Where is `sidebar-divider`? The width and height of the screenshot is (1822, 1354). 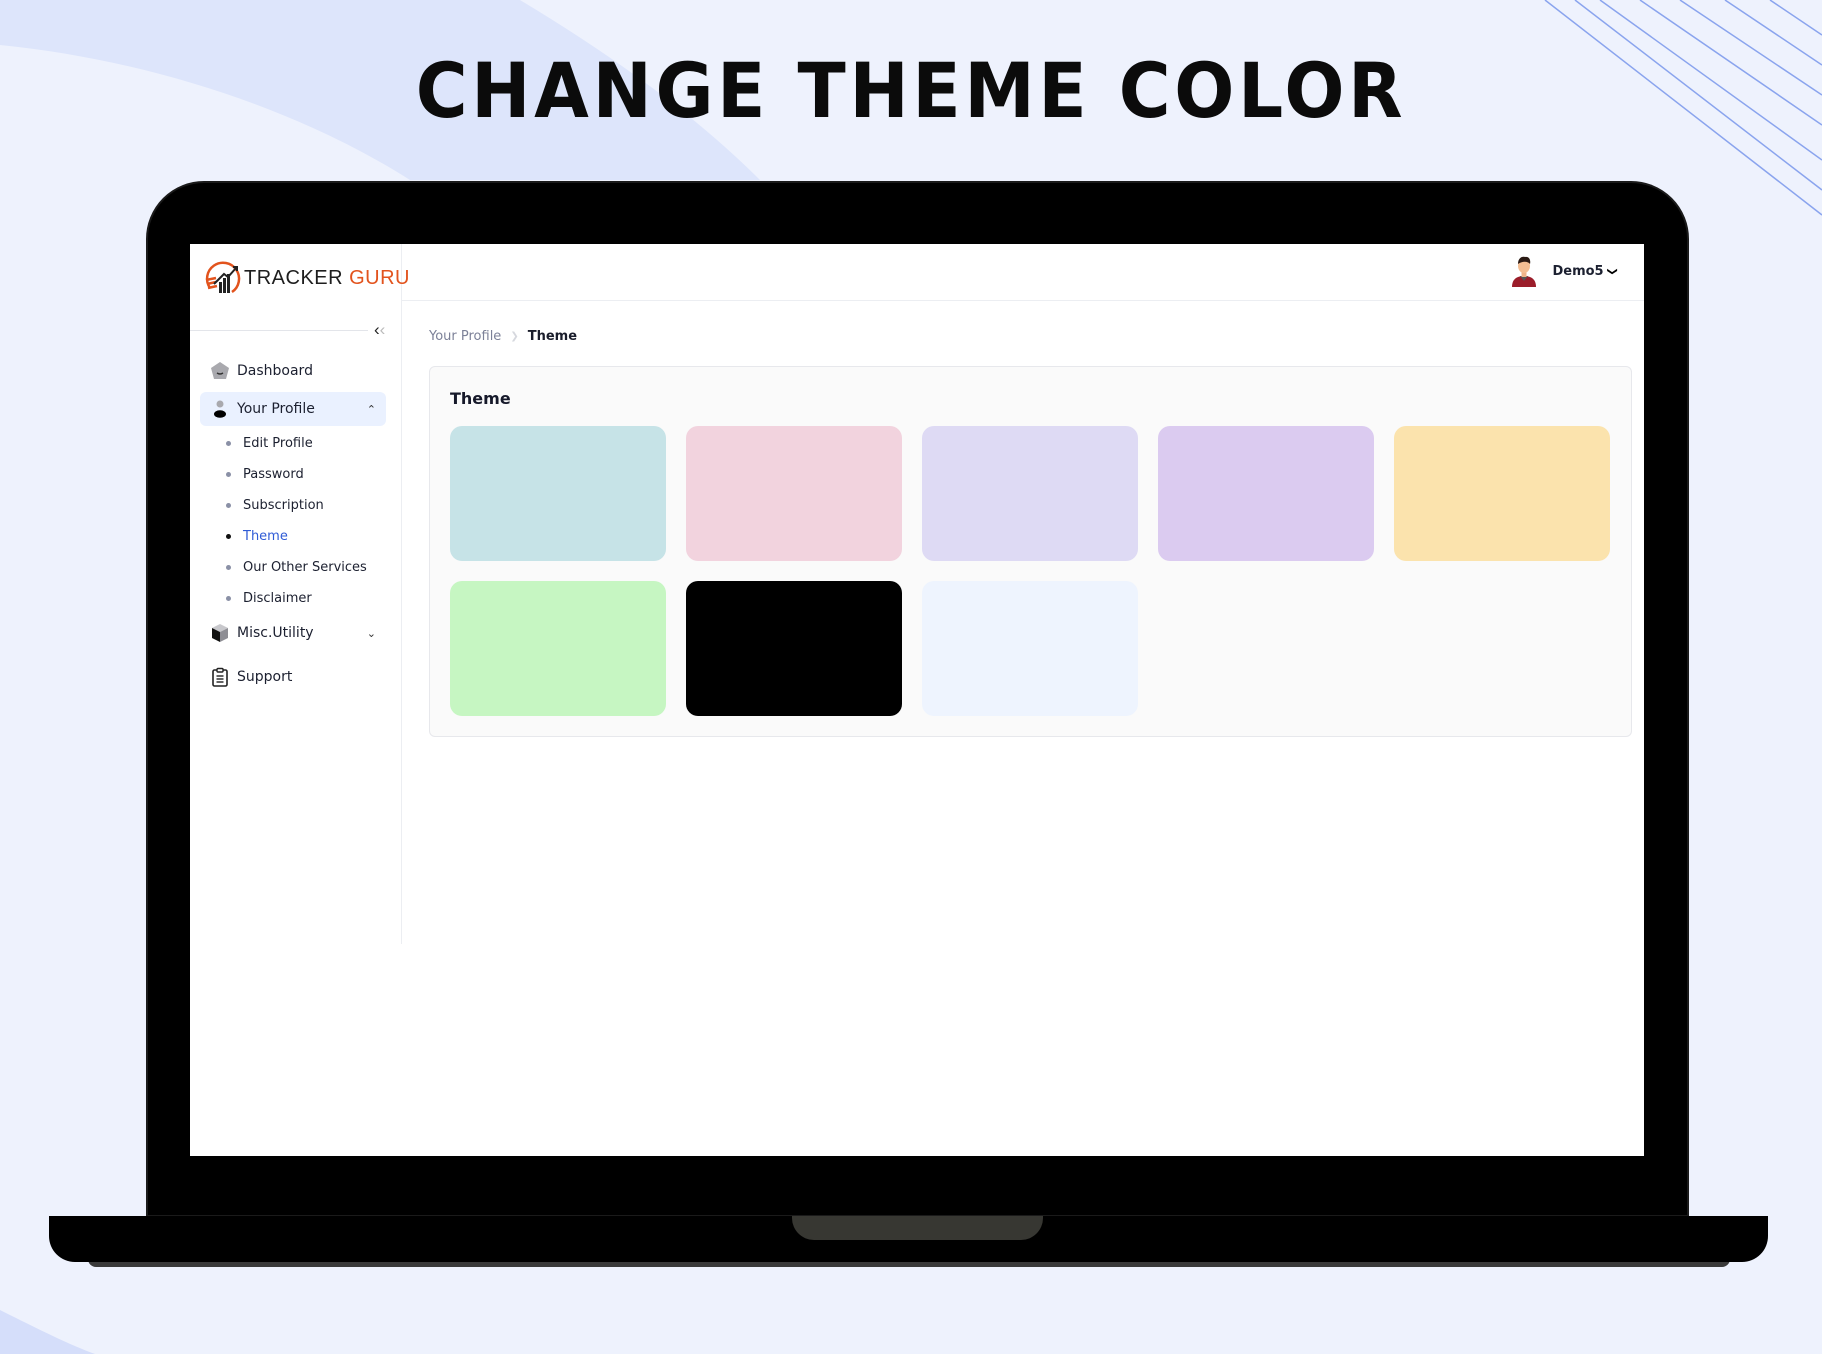 sidebar-divider is located at coordinates (279, 330).